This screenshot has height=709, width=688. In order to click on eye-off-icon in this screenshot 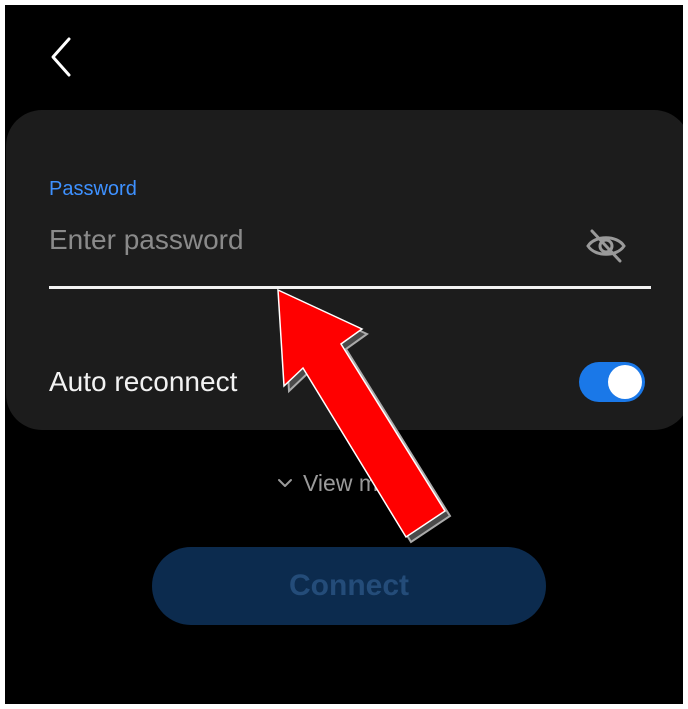, I will do `click(606, 246)`.